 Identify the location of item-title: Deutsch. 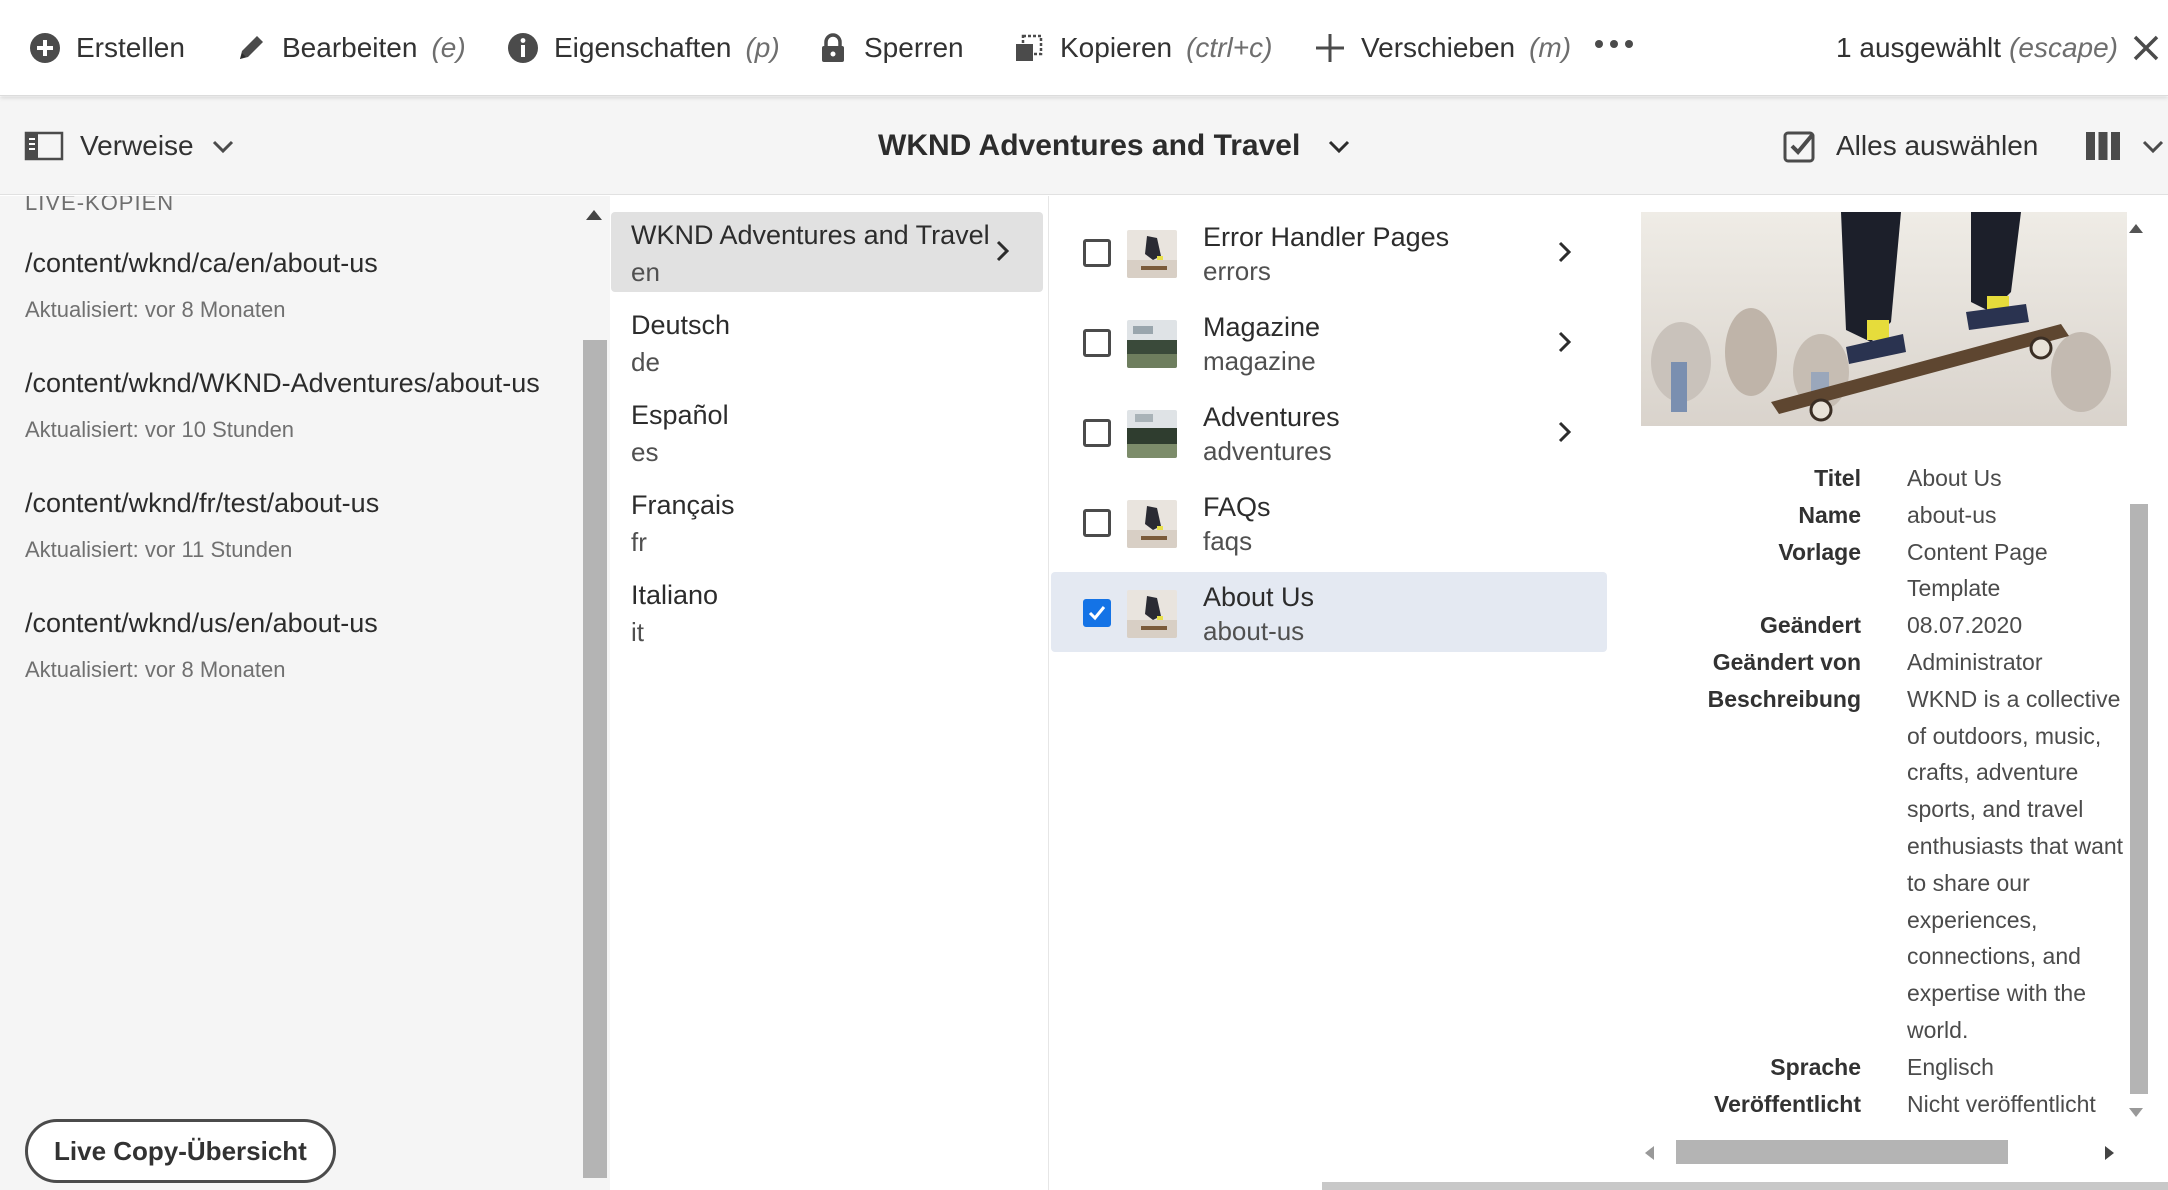
(681, 325).